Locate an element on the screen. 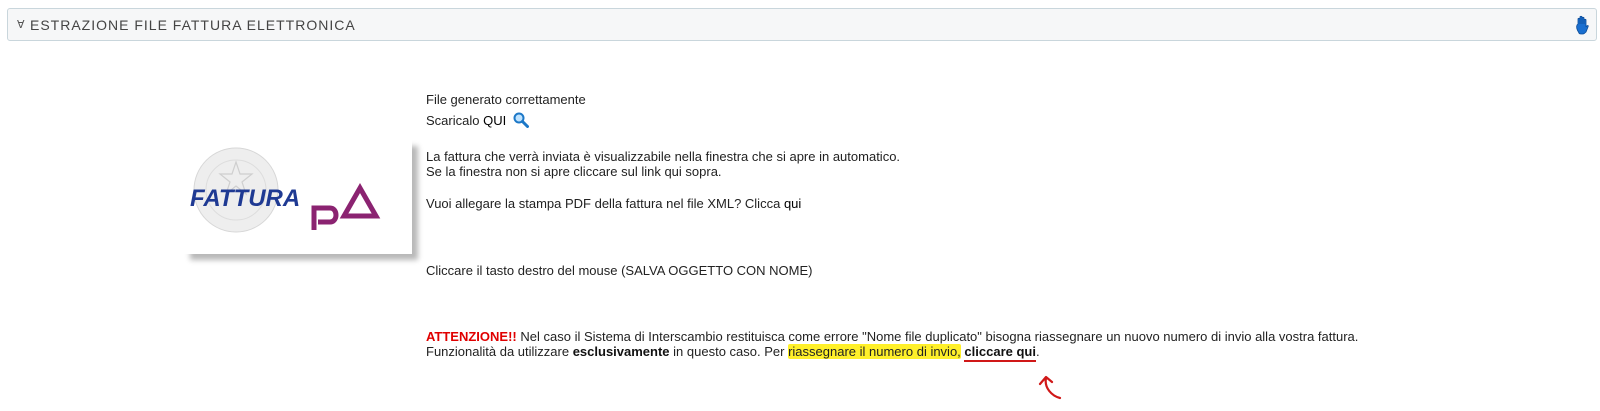 The width and height of the screenshot is (1600, 411). page-title: ESTRAZIONE FILE FATTURA ELETTRONICA is located at coordinates (193, 25).